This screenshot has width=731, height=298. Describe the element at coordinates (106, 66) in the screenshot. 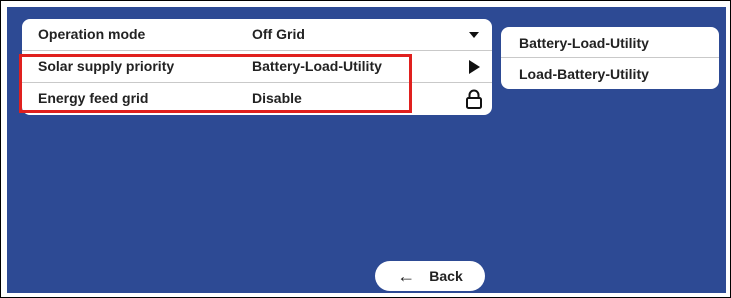

I see `solar-supply-priority-label: Solar supply priority` at that location.